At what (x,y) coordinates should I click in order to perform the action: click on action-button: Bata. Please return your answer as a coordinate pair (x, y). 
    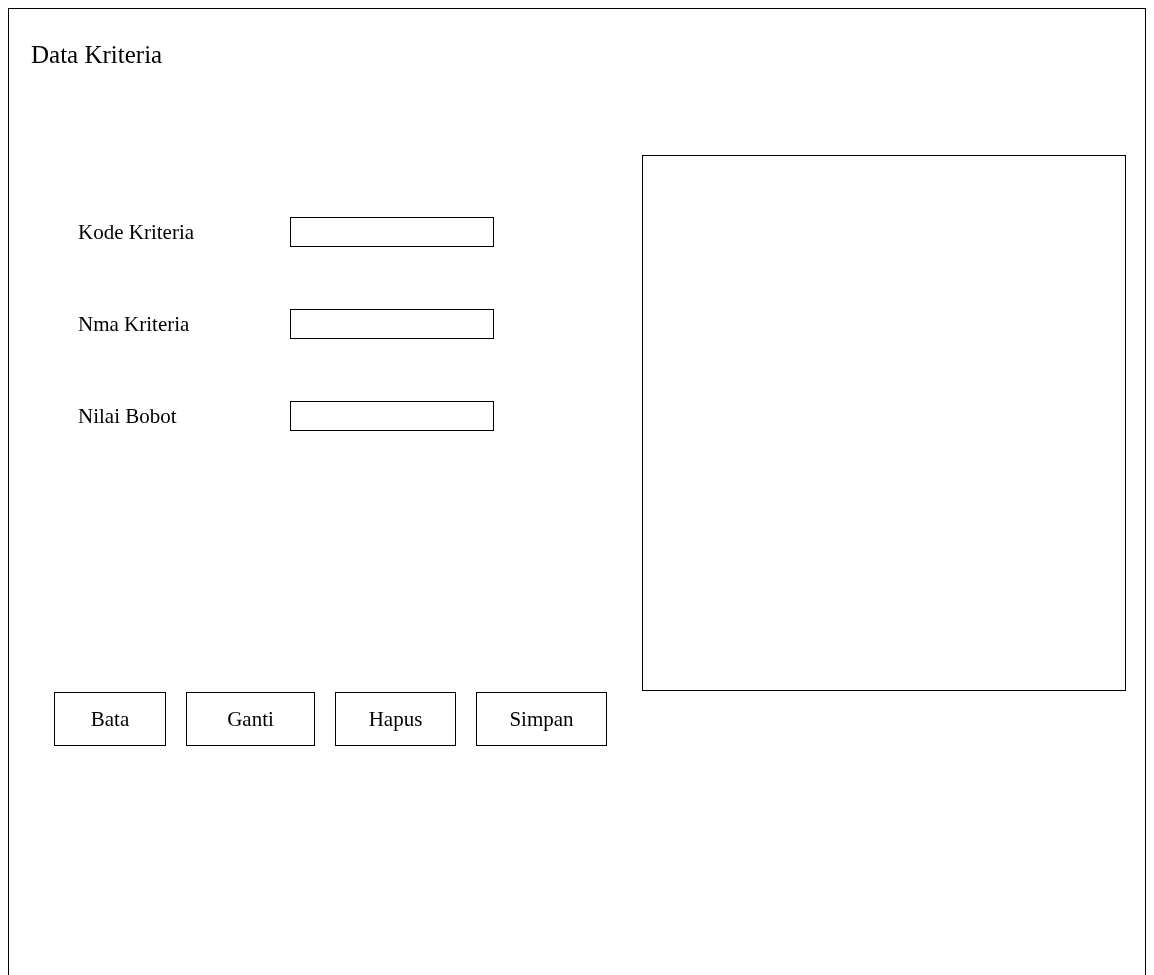
    Looking at the image, I should click on (110, 719).